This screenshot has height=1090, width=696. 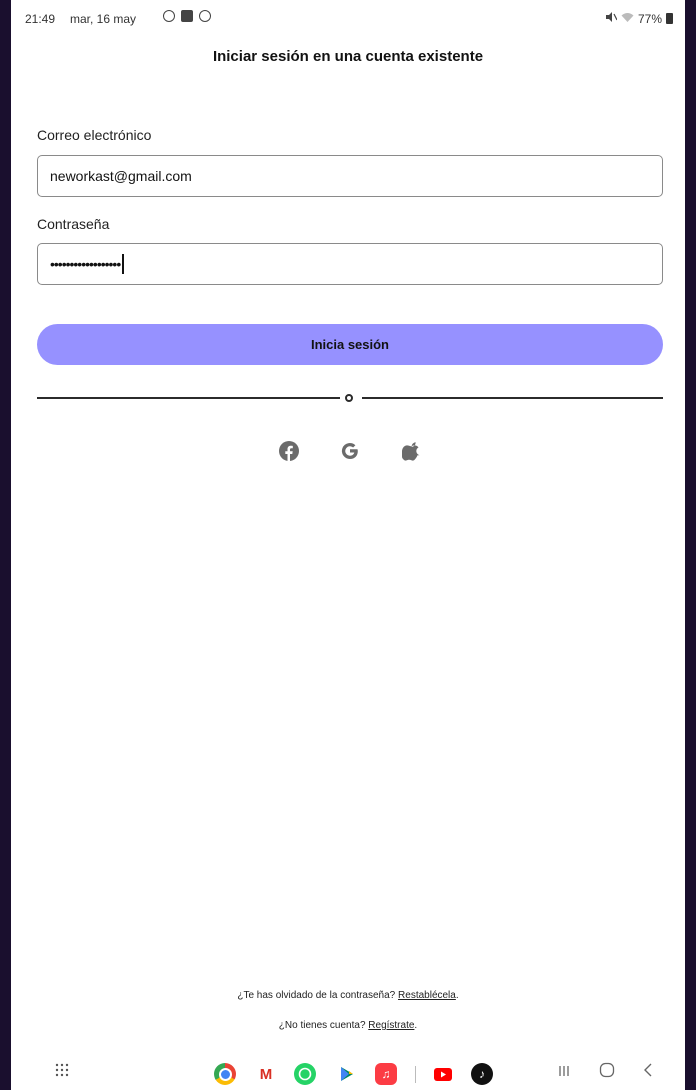 I want to click on signup-row: ¿No tienes cuenta? Regístrate., so click(x=348, y=1025).